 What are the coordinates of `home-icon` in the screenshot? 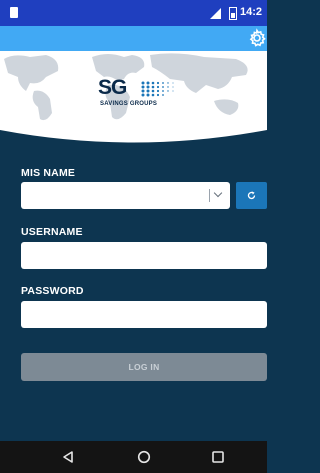 It's located at (144, 457).